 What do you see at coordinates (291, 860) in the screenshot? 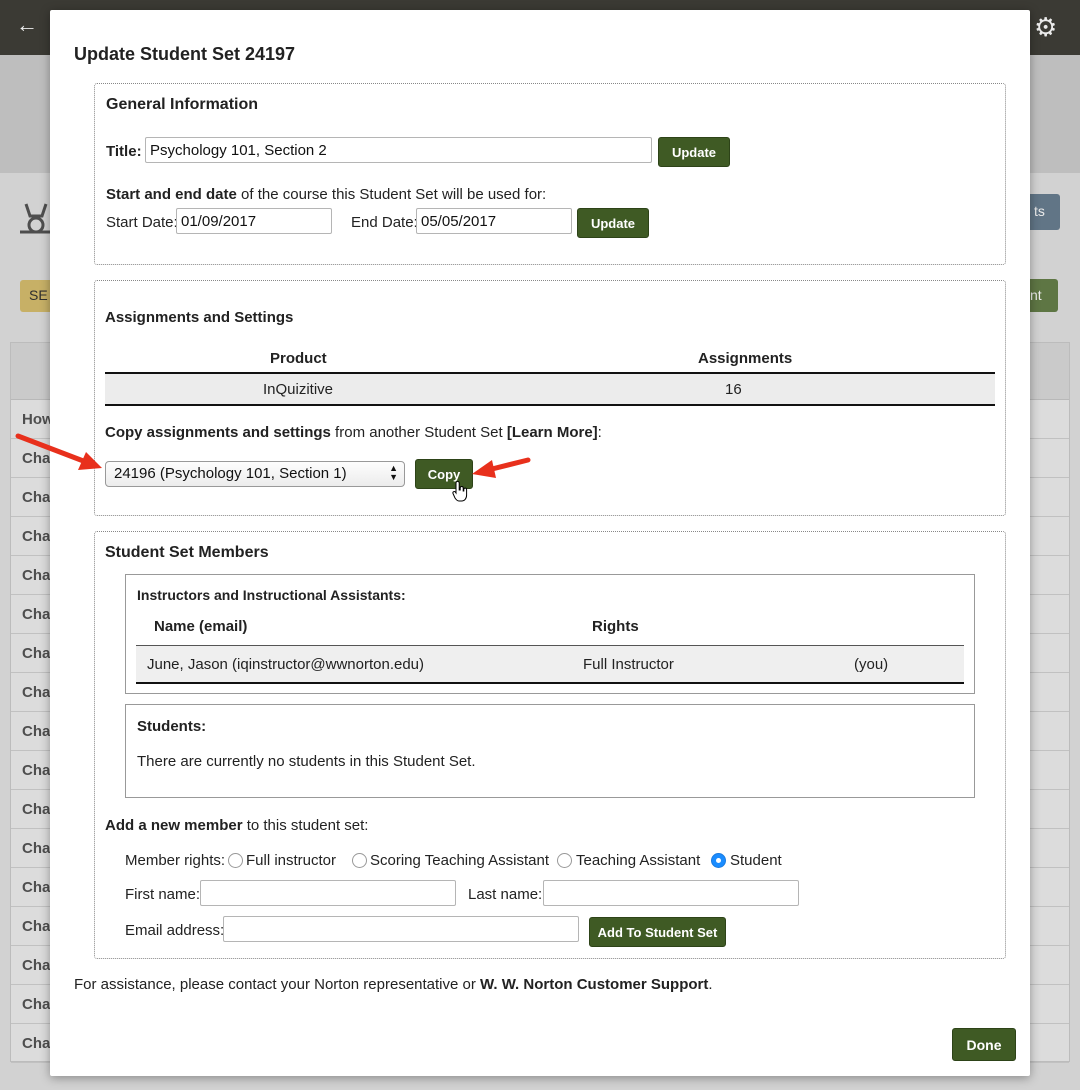
I see `radio-label: Full instructor` at bounding box center [291, 860].